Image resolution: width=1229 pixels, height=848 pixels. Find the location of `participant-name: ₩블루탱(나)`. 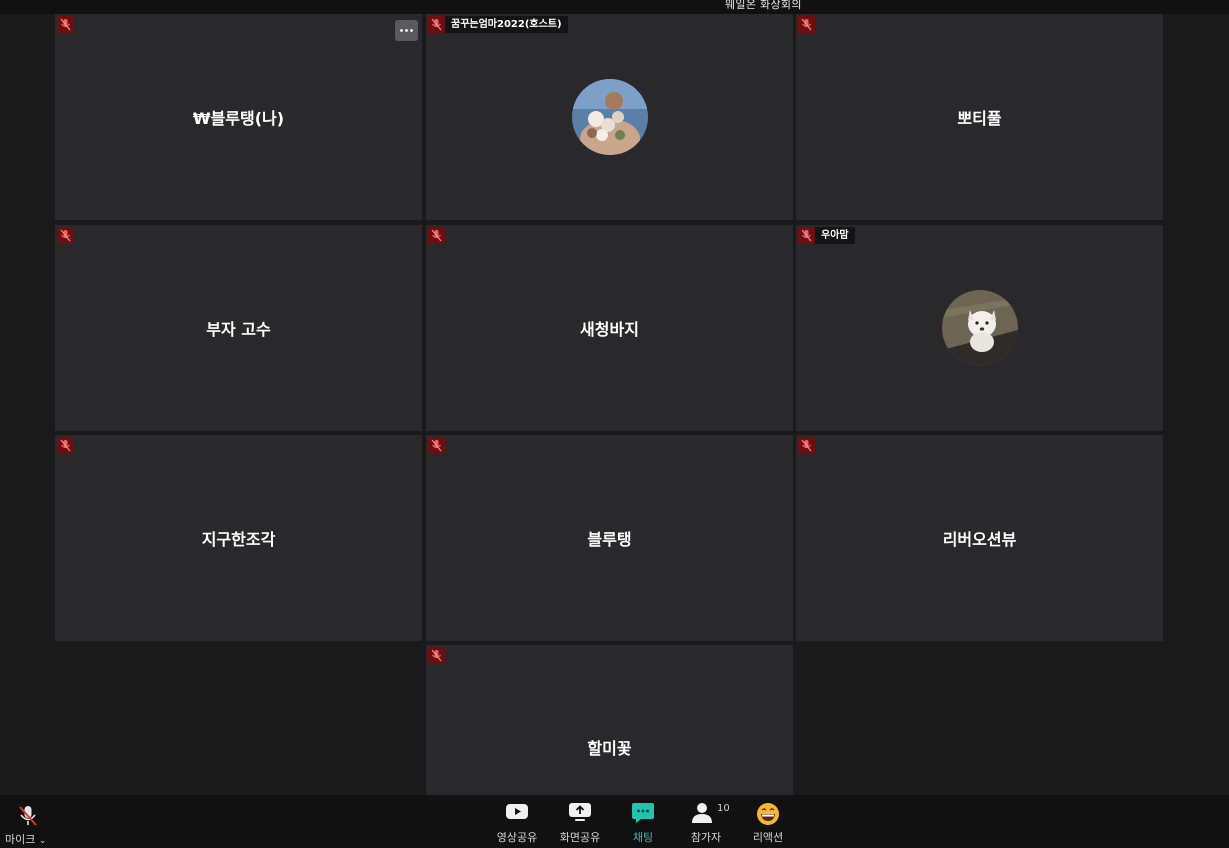

participant-name: ₩블루탱(나) is located at coordinates (238, 118).